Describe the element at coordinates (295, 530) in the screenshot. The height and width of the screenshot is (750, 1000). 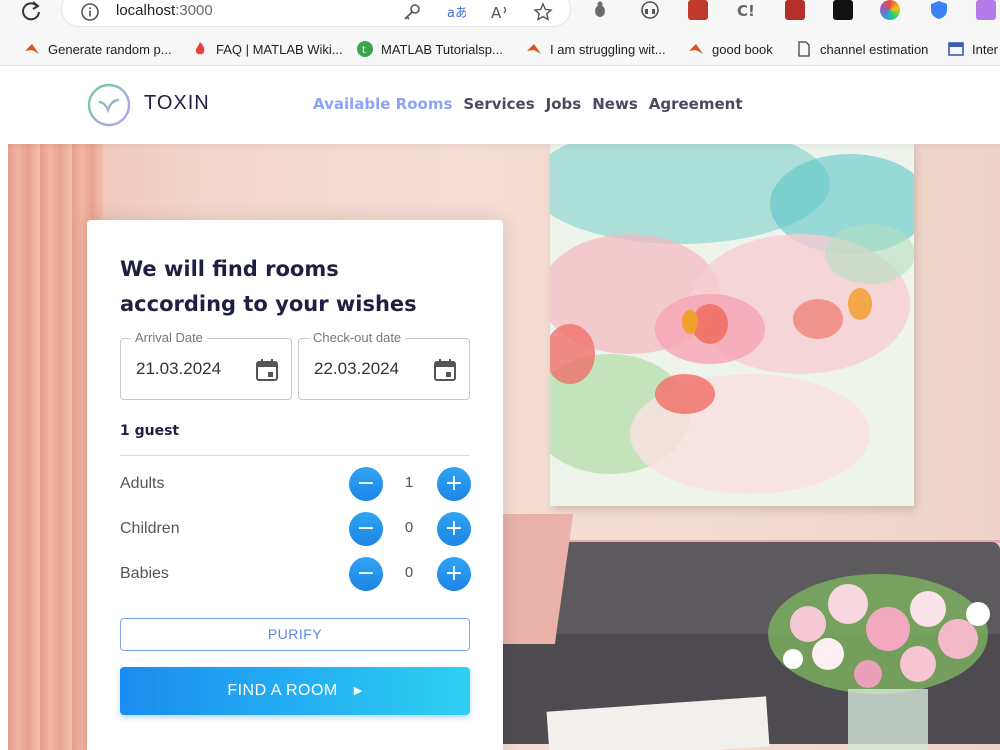
I see `guest-row-children: Children − 0 +` at that location.